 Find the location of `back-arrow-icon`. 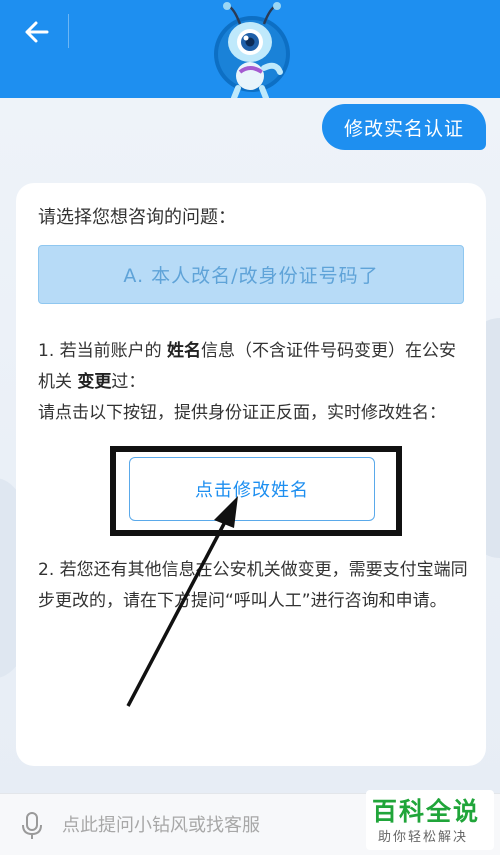

back-arrow-icon is located at coordinates (37, 32).